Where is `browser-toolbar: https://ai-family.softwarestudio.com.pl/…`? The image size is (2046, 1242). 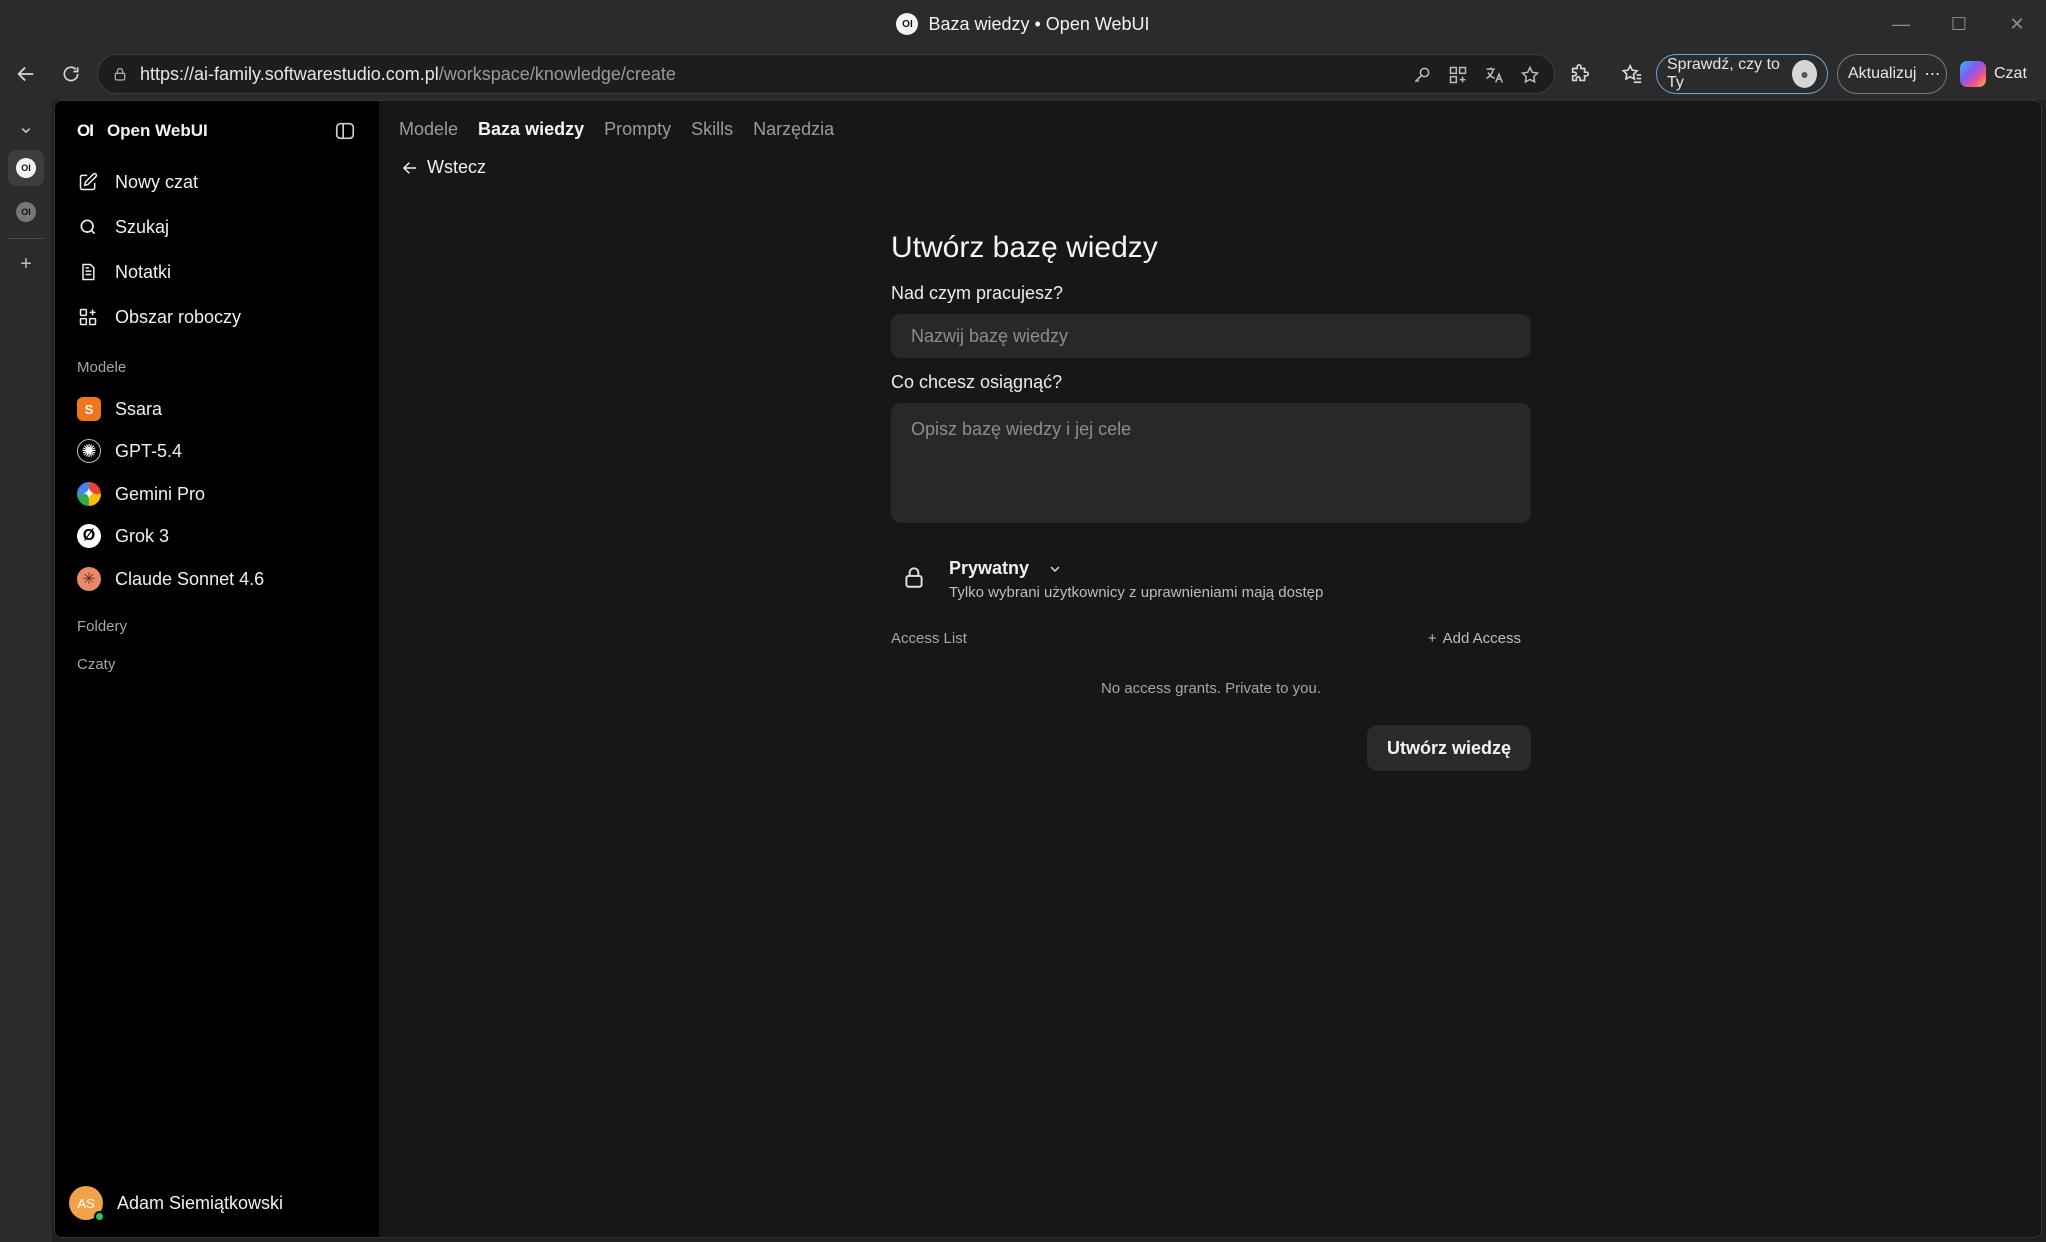 browser-toolbar: https://ai-family.softwarestudio.com.pl/… is located at coordinates (1023, 74).